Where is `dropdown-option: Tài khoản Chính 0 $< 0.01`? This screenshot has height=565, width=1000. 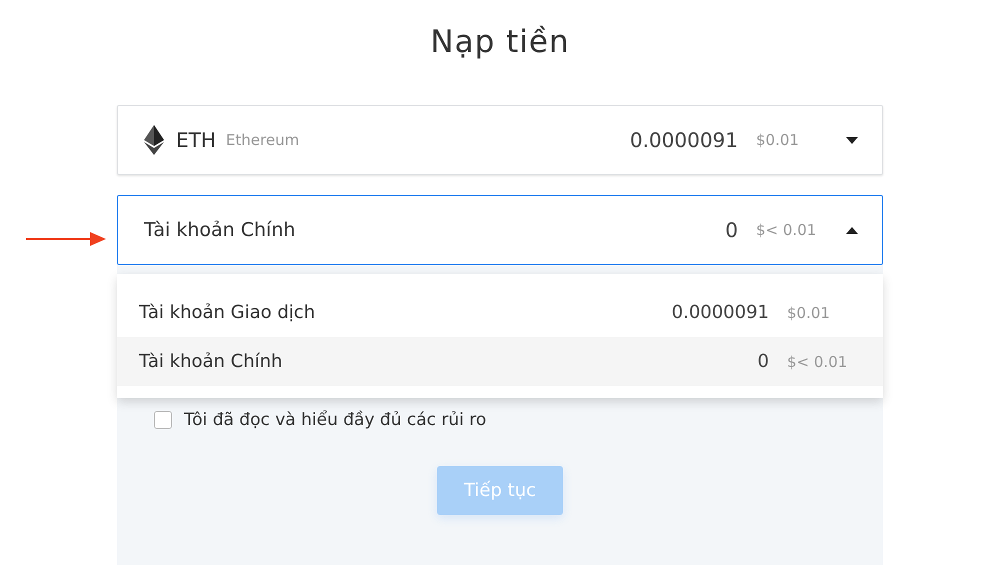
dropdown-option: Tài khoản Chính 0 $< 0.01 is located at coordinates (500, 361).